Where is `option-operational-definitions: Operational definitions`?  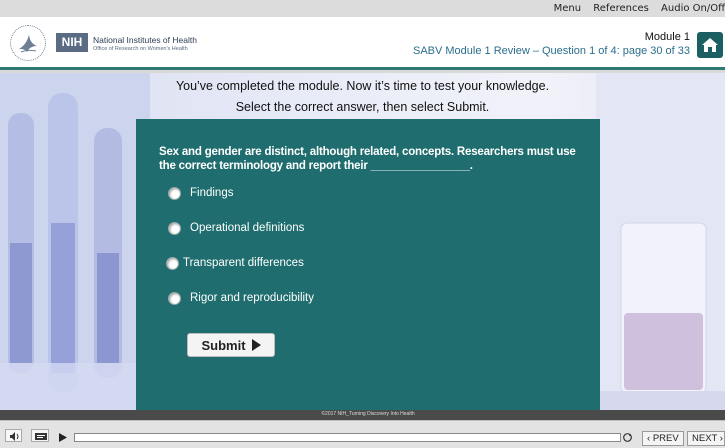
option-operational-definitions: Operational definitions is located at coordinates (236, 228).